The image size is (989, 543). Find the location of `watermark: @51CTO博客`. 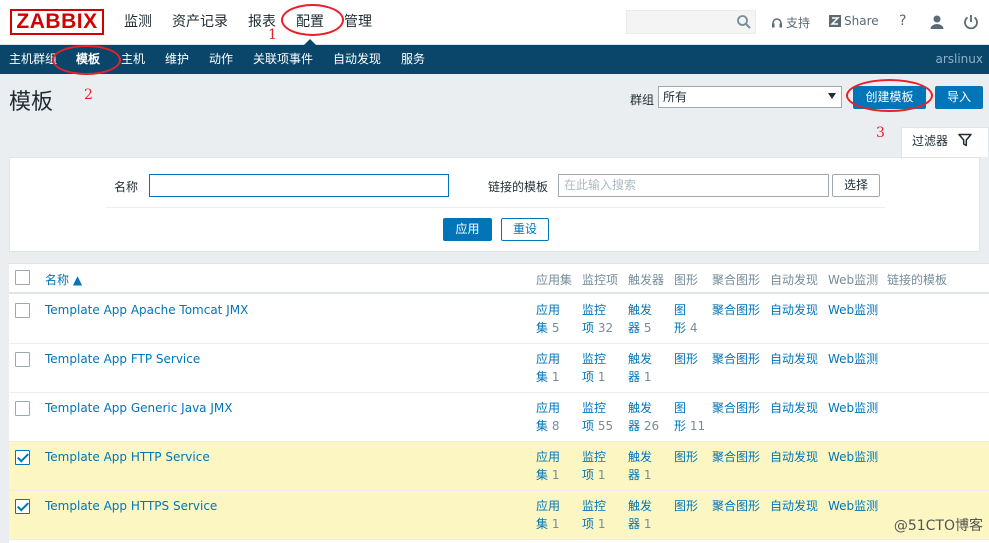

watermark: @51CTO博客 is located at coordinates (938, 526).